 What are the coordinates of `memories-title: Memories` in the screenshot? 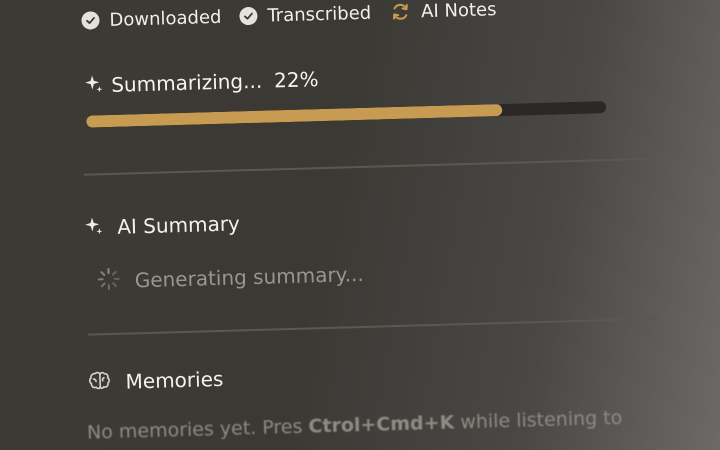 It's located at (174, 380).